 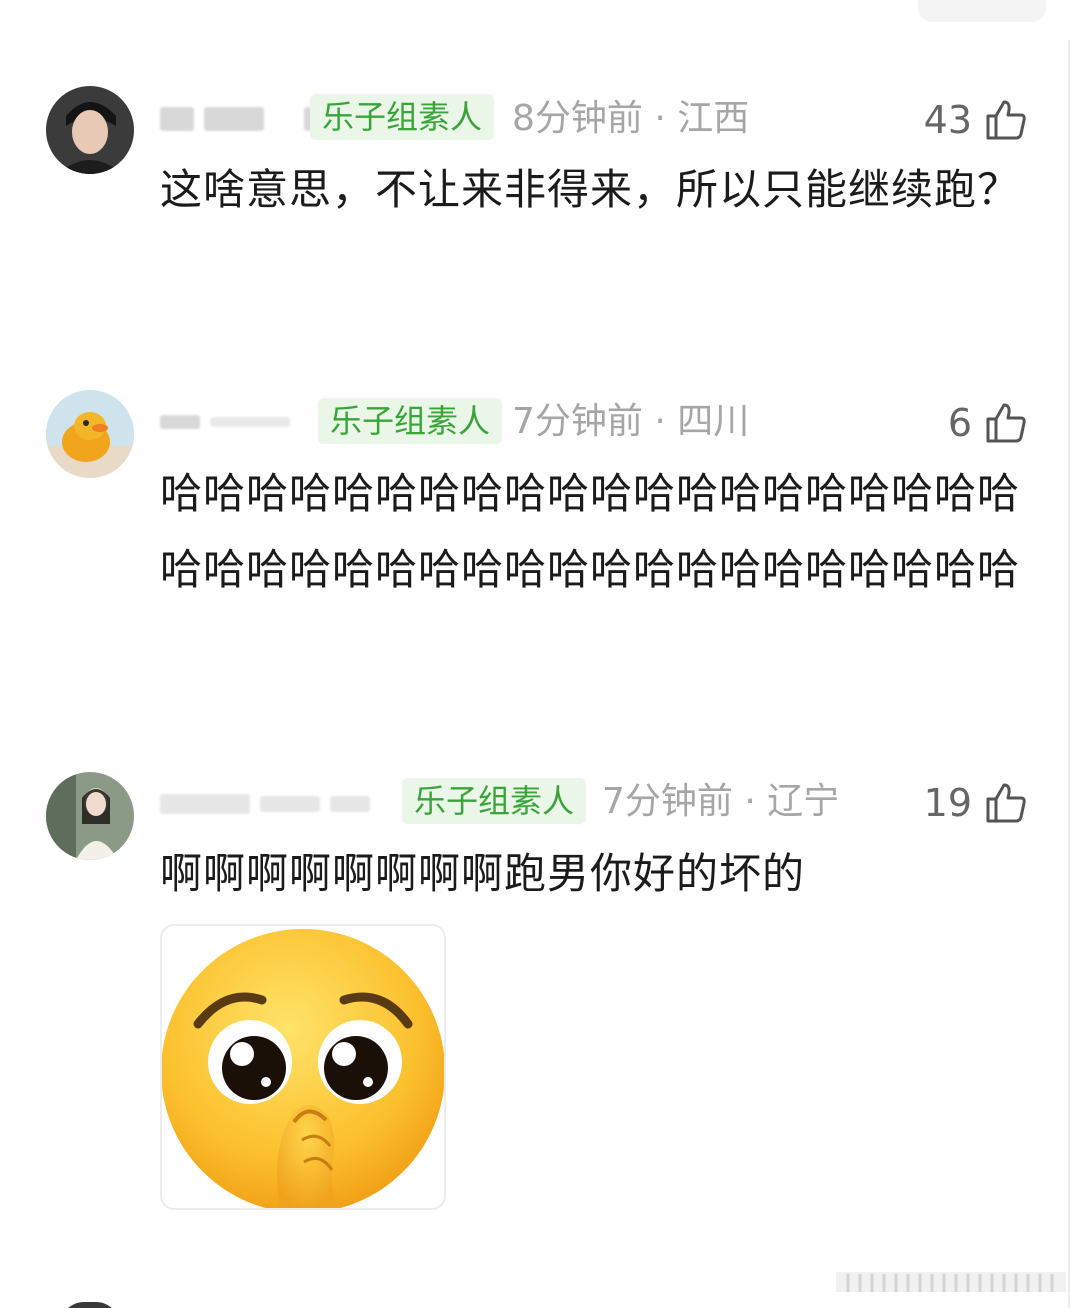 What do you see at coordinates (947, 803) in the screenshot?
I see `like-count: 19` at bounding box center [947, 803].